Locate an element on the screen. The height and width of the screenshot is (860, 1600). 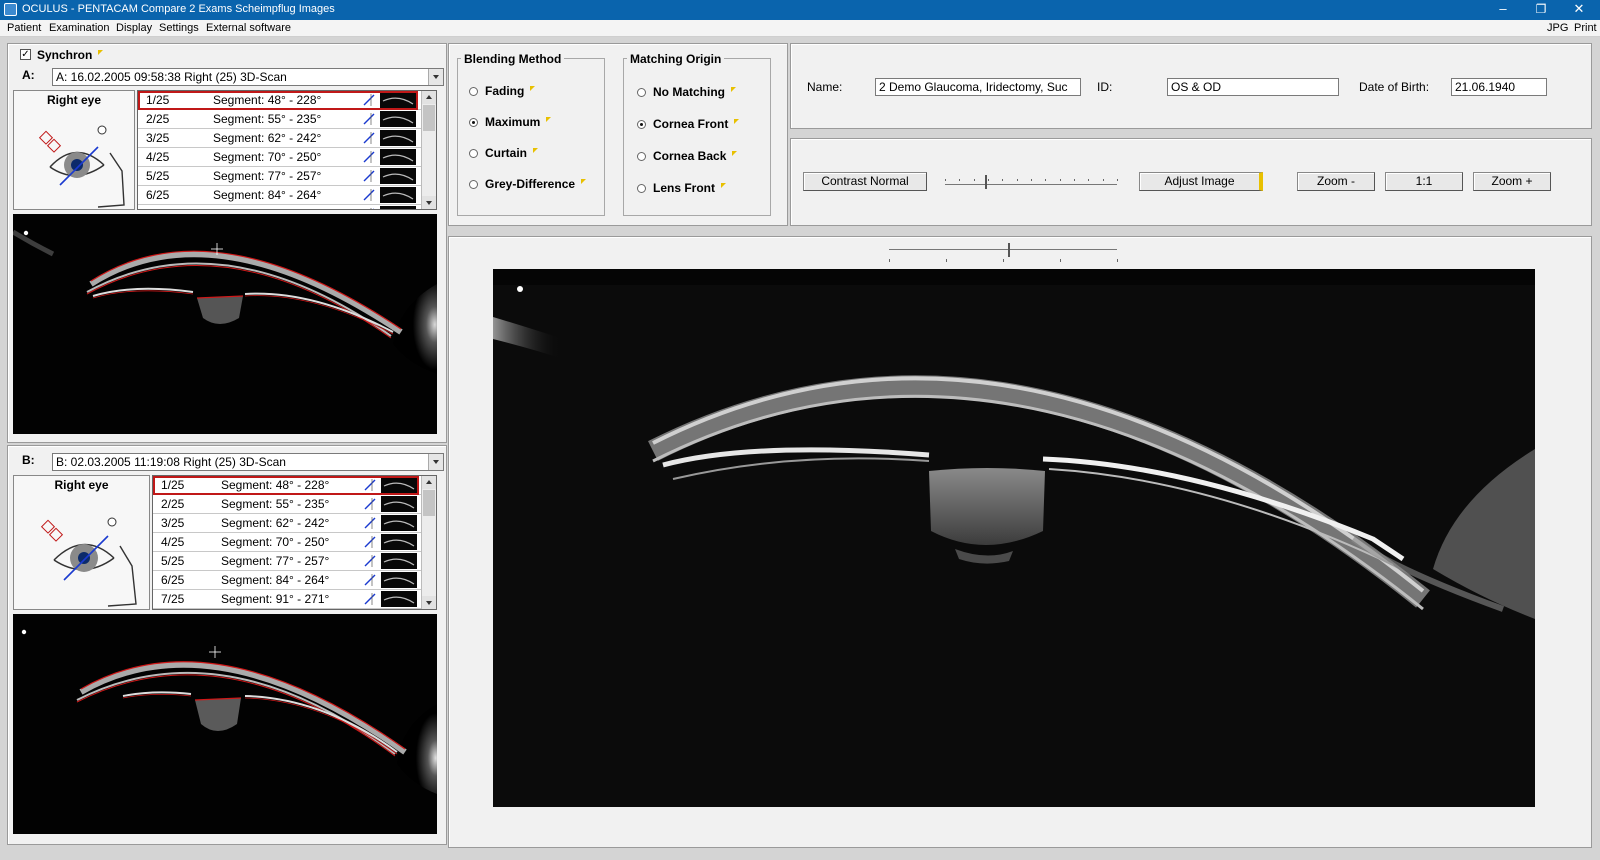
blending-option-grey-difference: Grey-Difference is located at coordinates (528, 184).